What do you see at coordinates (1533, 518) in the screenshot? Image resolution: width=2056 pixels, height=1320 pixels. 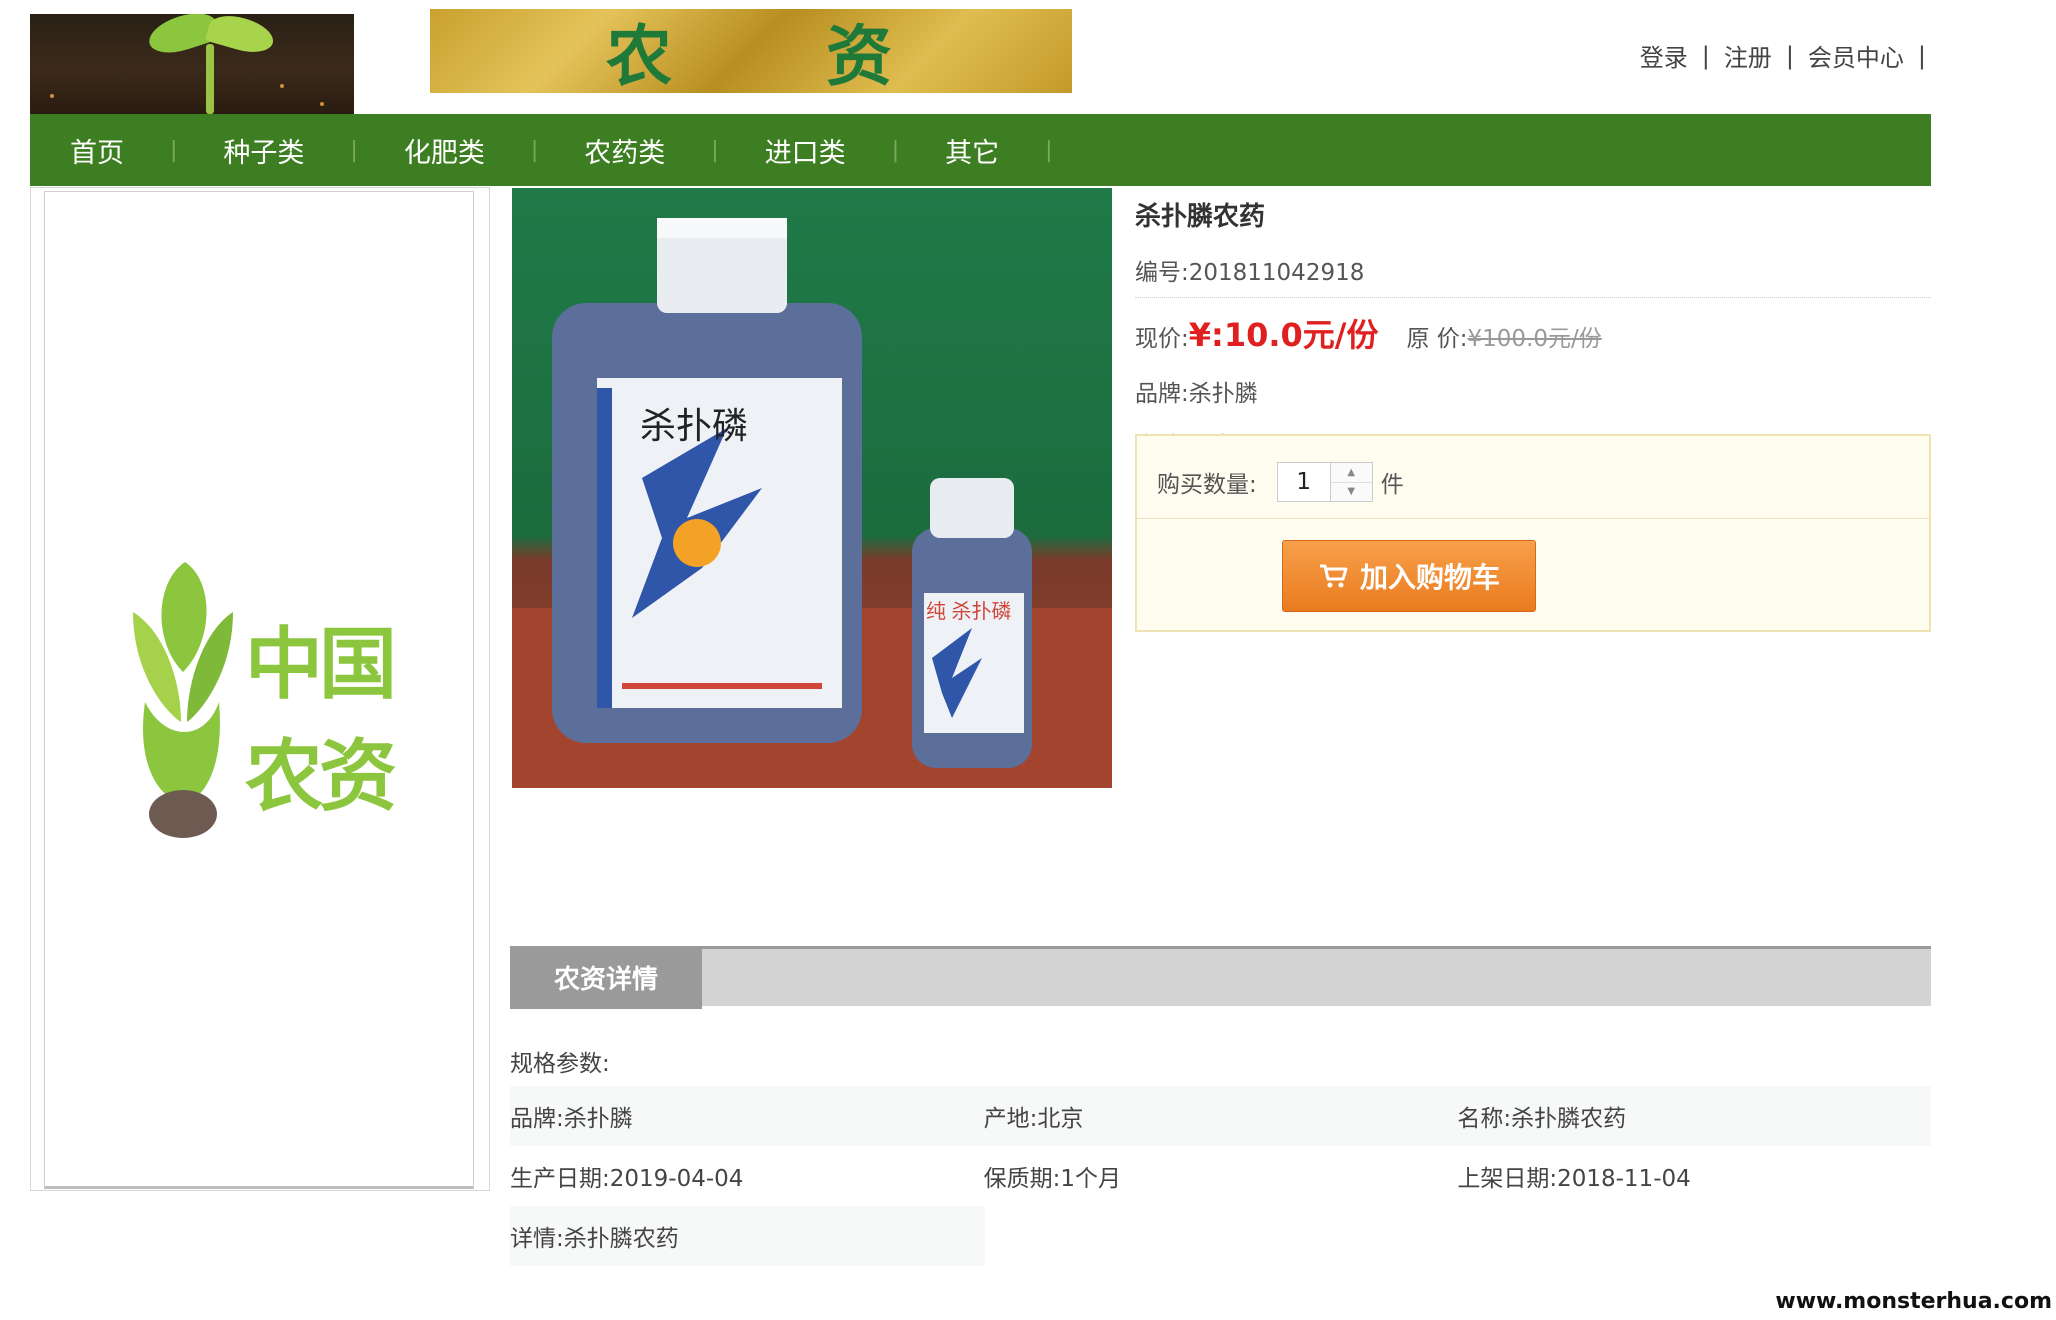 I see `buy-divider` at bounding box center [1533, 518].